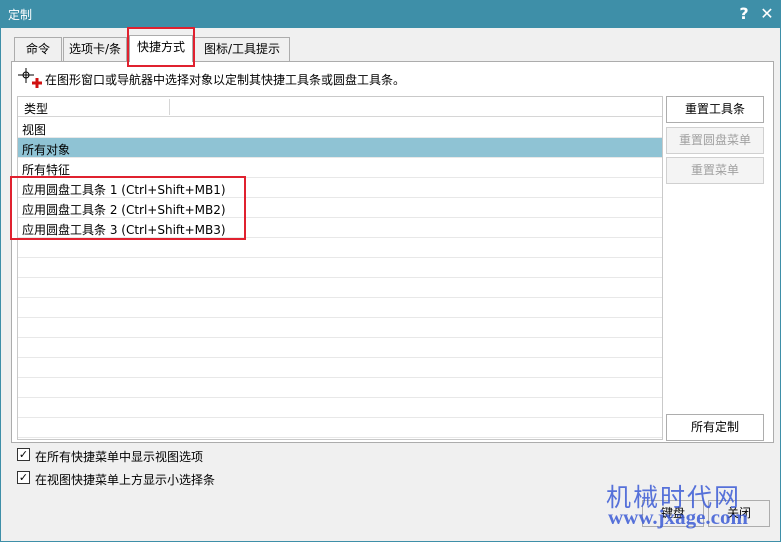 This screenshot has height=542, width=781. What do you see at coordinates (169, 107) in the screenshot?
I see `column-separator` at bounding box center [169, 107].